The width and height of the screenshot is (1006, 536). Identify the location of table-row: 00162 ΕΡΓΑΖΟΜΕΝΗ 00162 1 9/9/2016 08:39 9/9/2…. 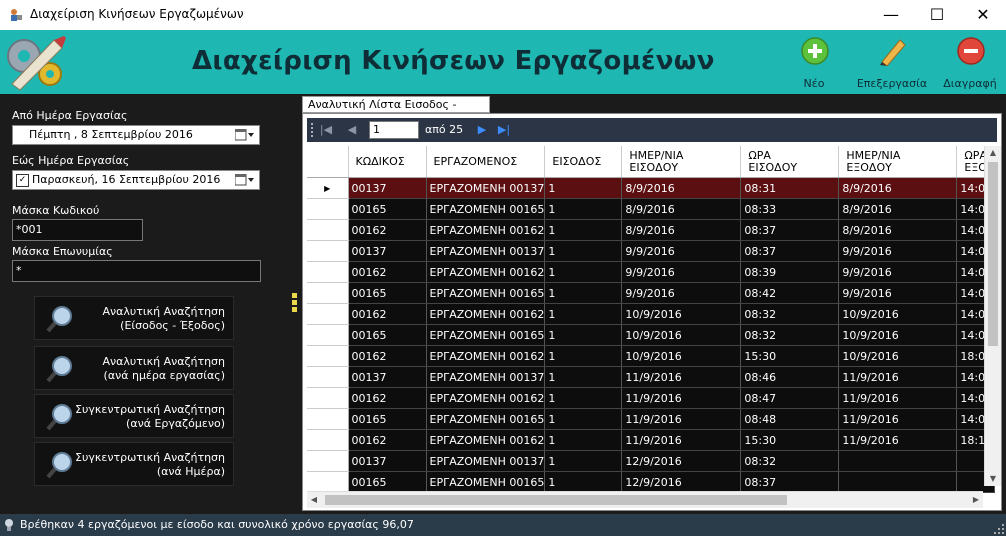
(651, 272).